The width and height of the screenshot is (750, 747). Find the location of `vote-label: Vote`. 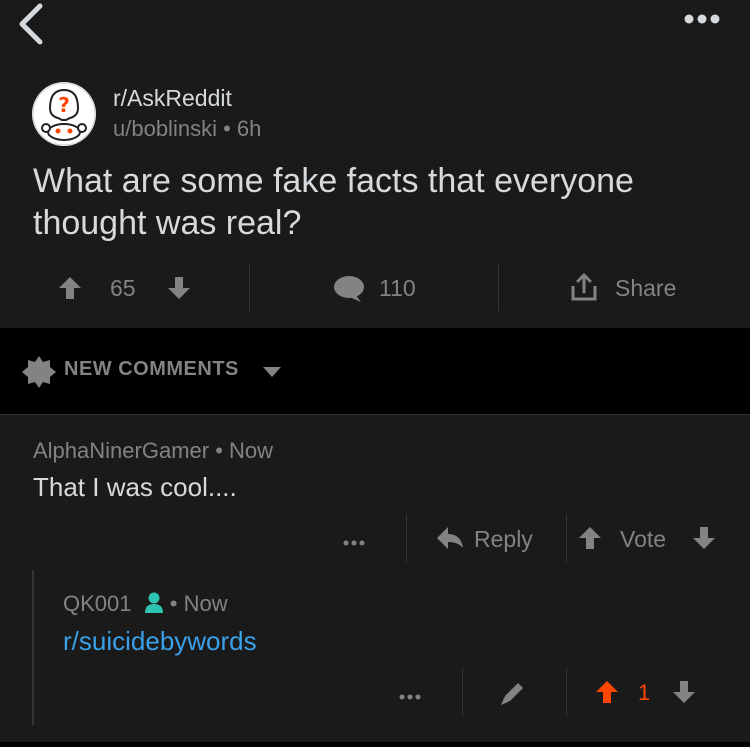

vote-label: Vote is located at coordinates (643, 539).